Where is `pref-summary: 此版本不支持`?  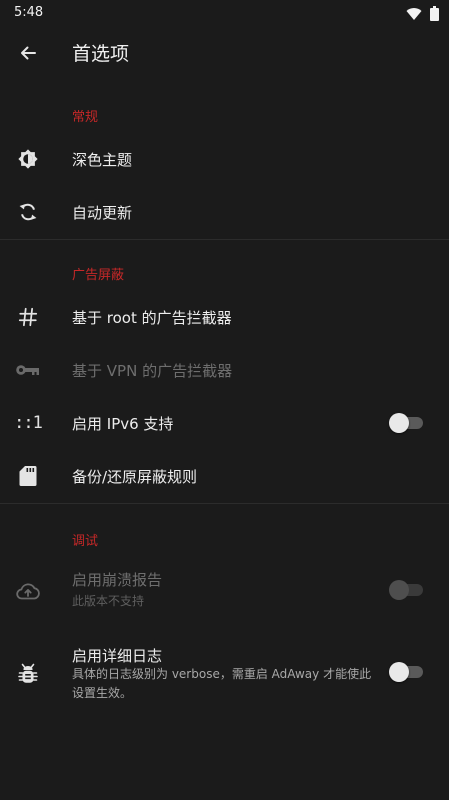
pref-summary: 此版本不支持 is located at coordinates (108, 601).